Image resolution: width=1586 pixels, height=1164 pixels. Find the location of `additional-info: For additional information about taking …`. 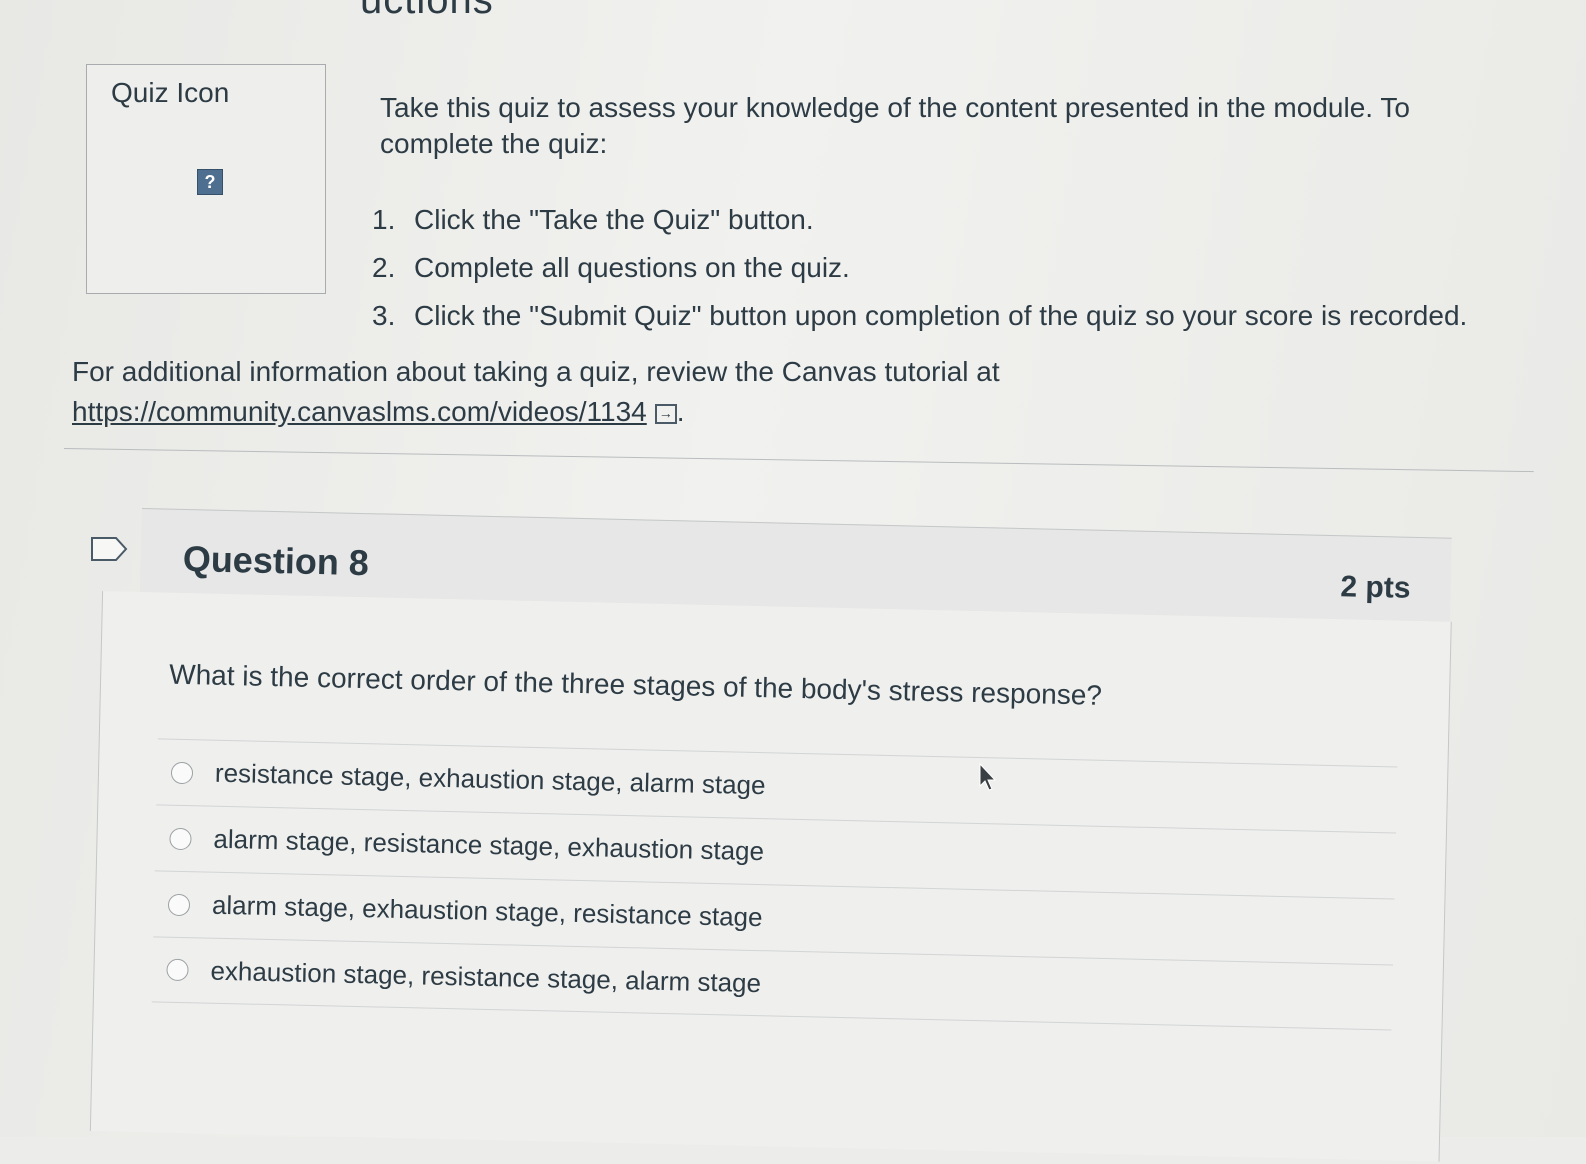

additional-info: For additional information about taking … is located at coordinates (602, 392).